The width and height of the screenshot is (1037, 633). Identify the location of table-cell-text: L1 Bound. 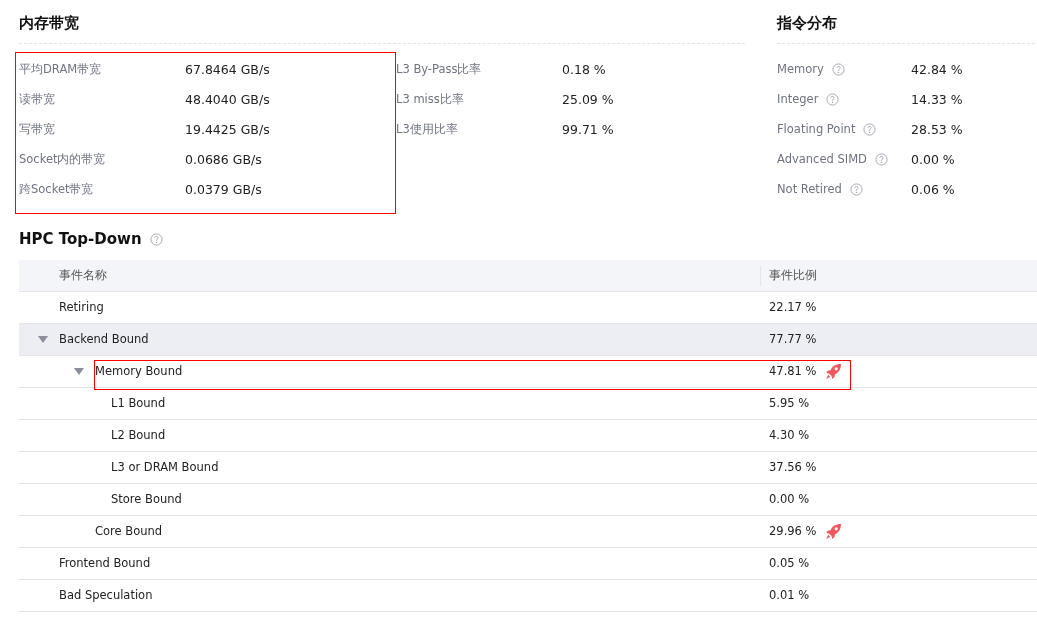
(138, 403).